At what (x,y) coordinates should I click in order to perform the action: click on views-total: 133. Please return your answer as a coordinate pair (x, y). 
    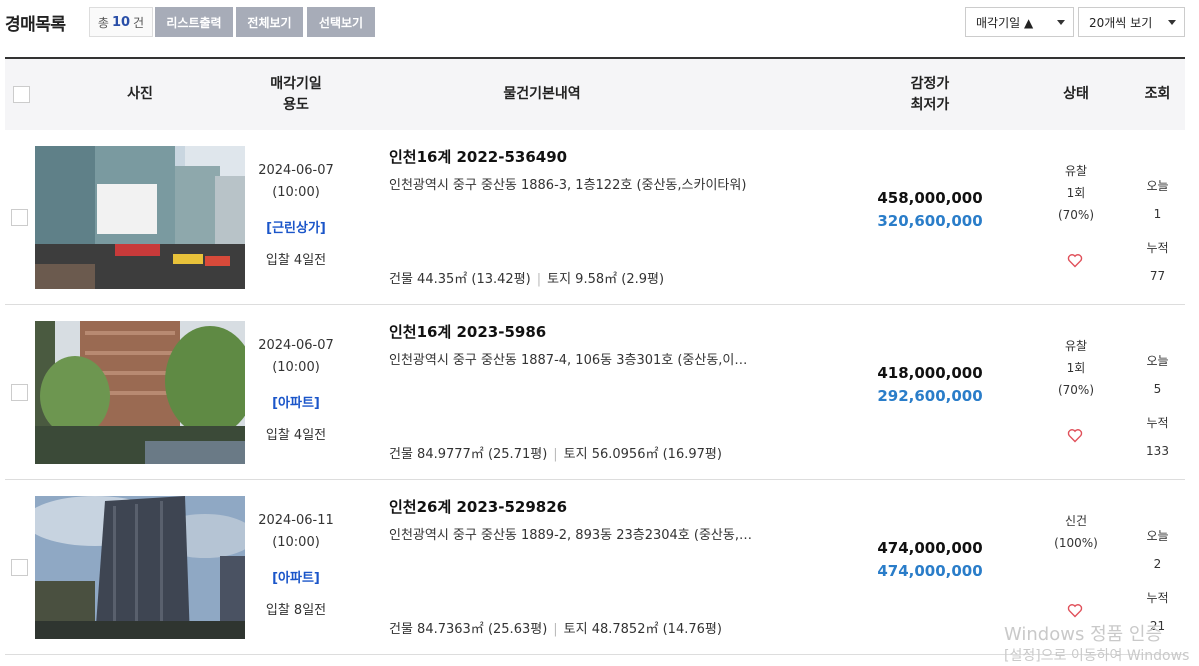
    Looking at the image, I should click on (1157, 451).